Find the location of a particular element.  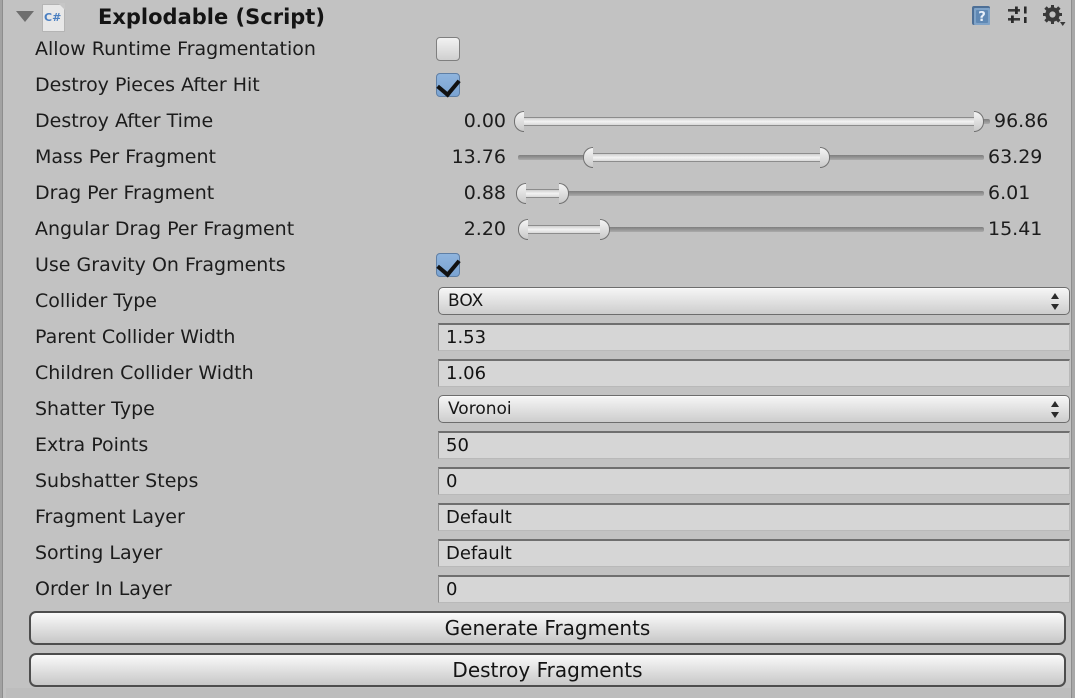

row-mass-per-fragment: Mass Per Fragment 13.76 63.29 is located at coordinates (539, 157).